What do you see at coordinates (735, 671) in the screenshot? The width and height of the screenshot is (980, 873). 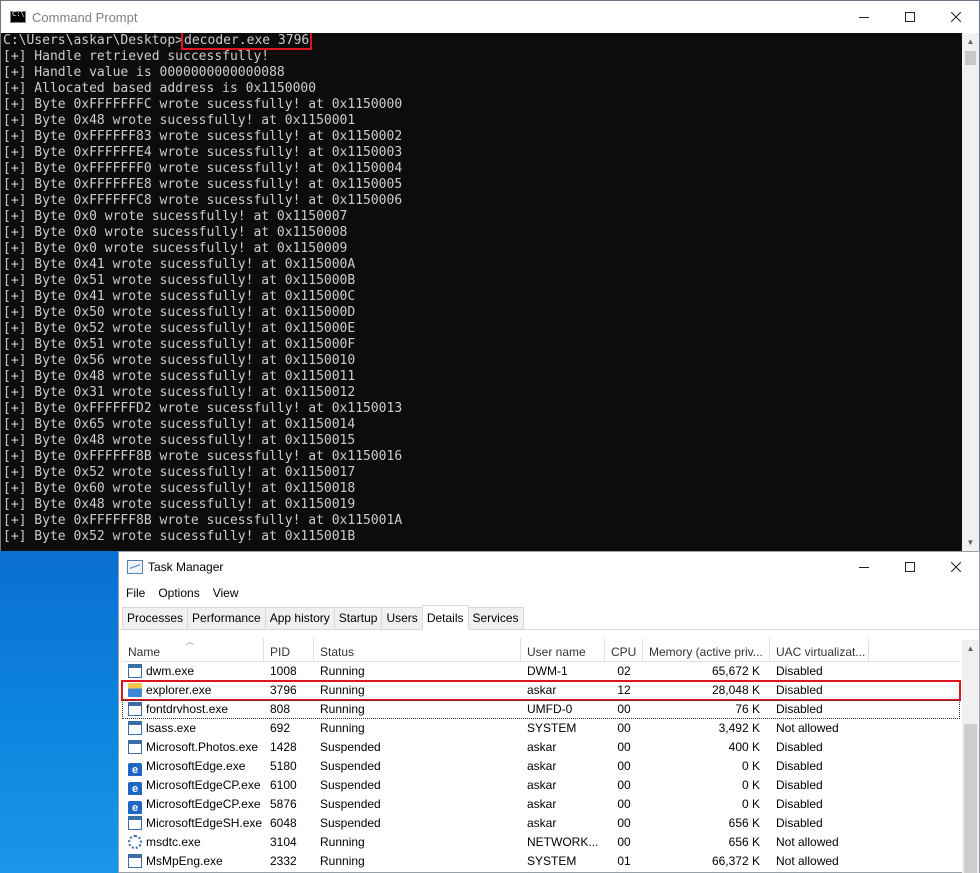 I see `cell-memory: 65,672 K` at bounding box center [735, 671].